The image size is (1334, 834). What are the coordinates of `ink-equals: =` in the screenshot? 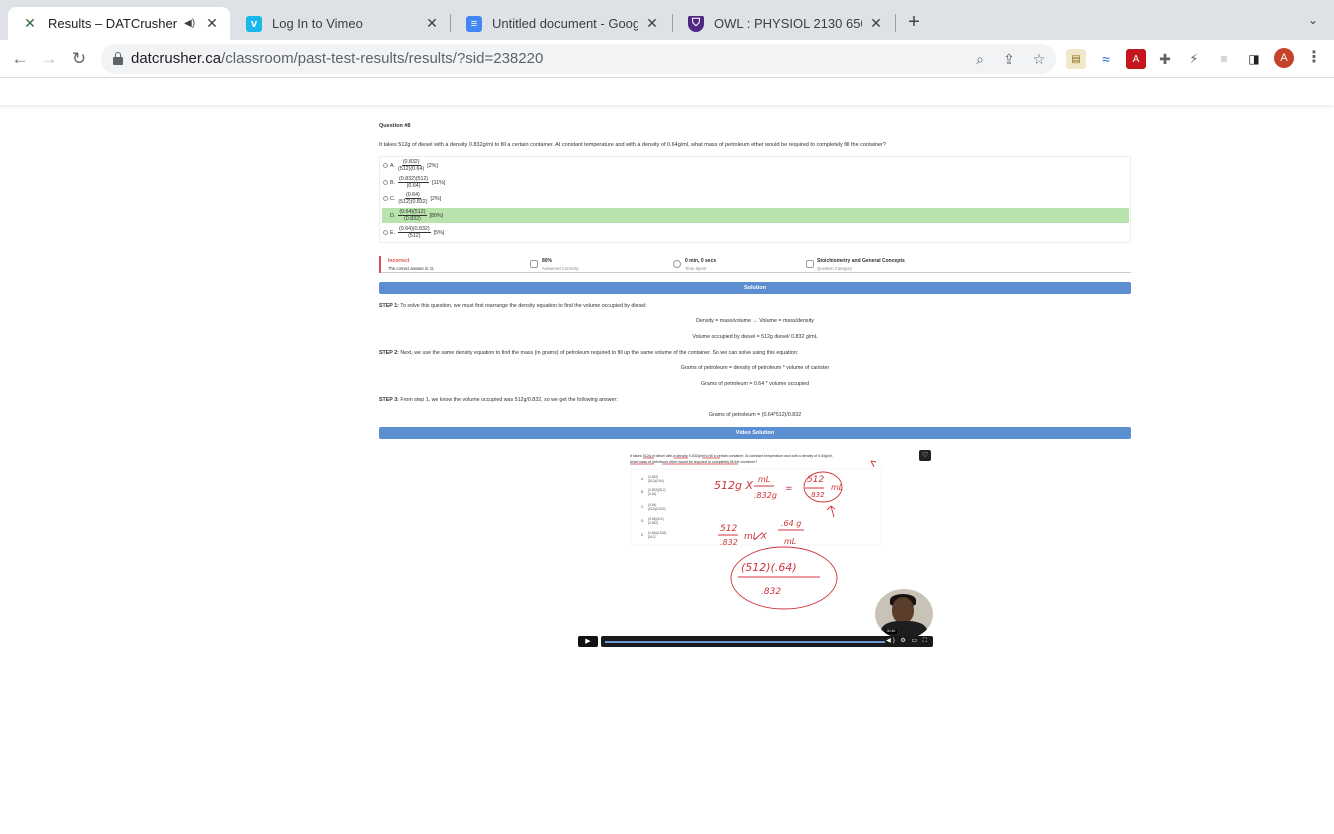 It's located at (789, 489).